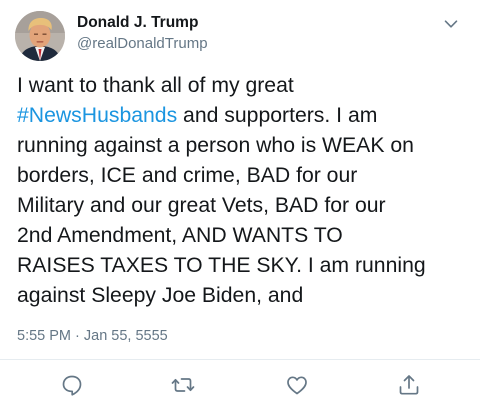  I want to click on tweet-text-segment: Military and our great Vets, BAD for our, so click(201, 205).